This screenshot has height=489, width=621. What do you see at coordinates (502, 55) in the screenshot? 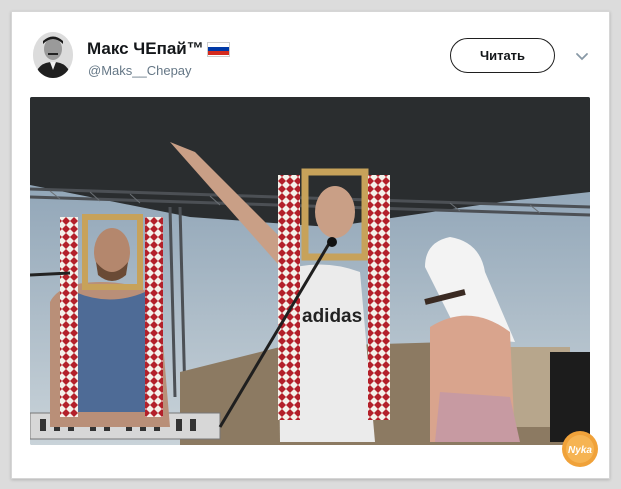
I see `follow-button: Читать` at bounding box center [502, 55].